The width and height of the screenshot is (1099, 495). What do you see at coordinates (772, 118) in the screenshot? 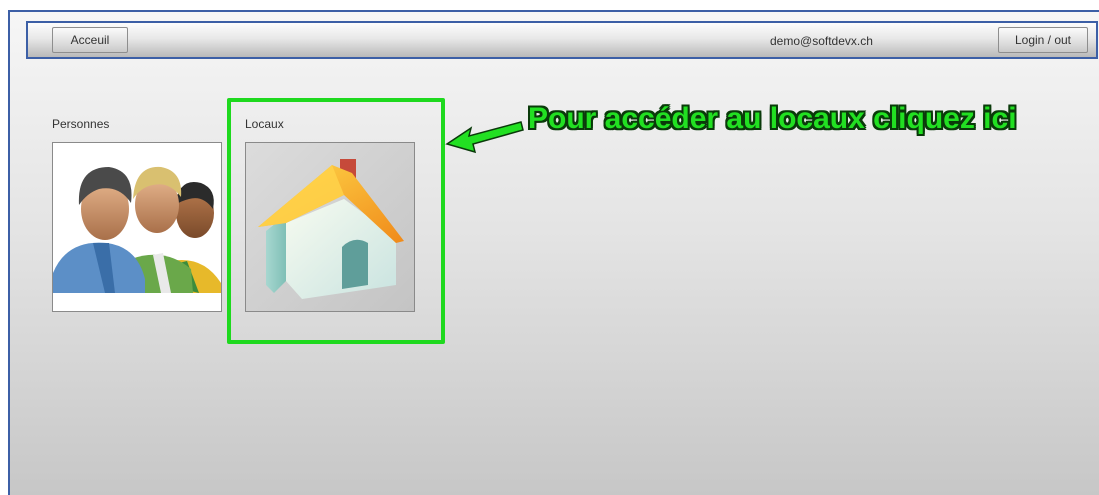
I see `annotation-text: Pour accéder au locaux cliquez ici` at bounding box center [772, 118].